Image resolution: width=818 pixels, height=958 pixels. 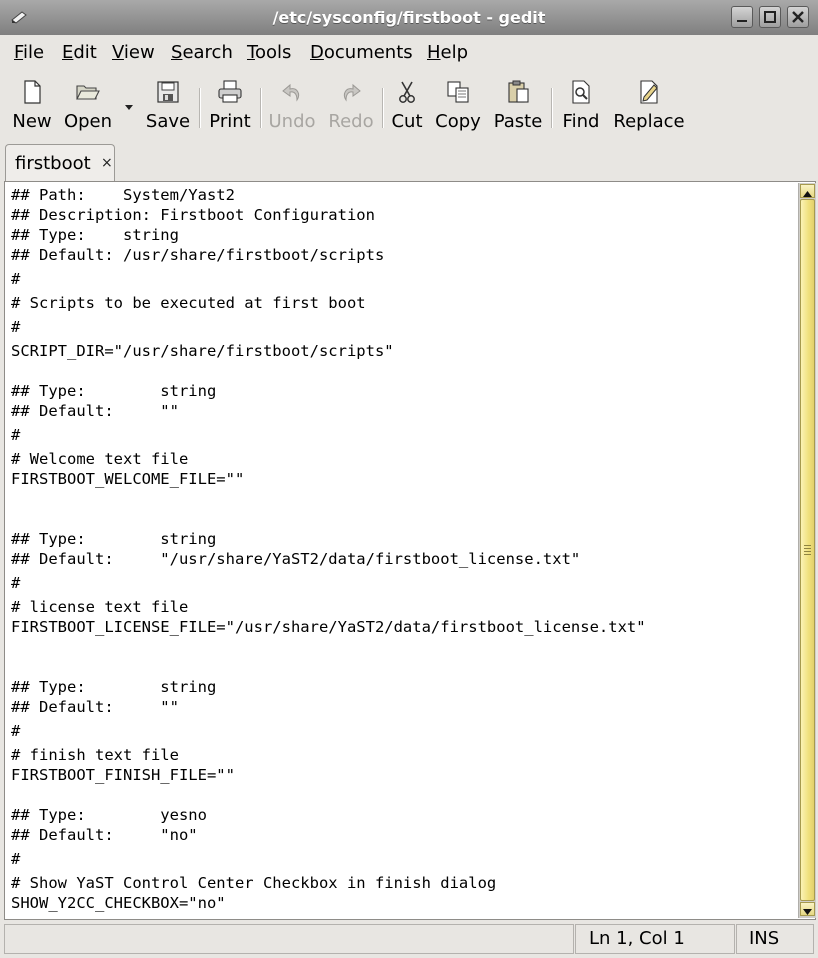 What do you see at coordinates (107, 163) in the screenshot?
I see `tab-close-icon: ×` at bounding box center [107, 163].